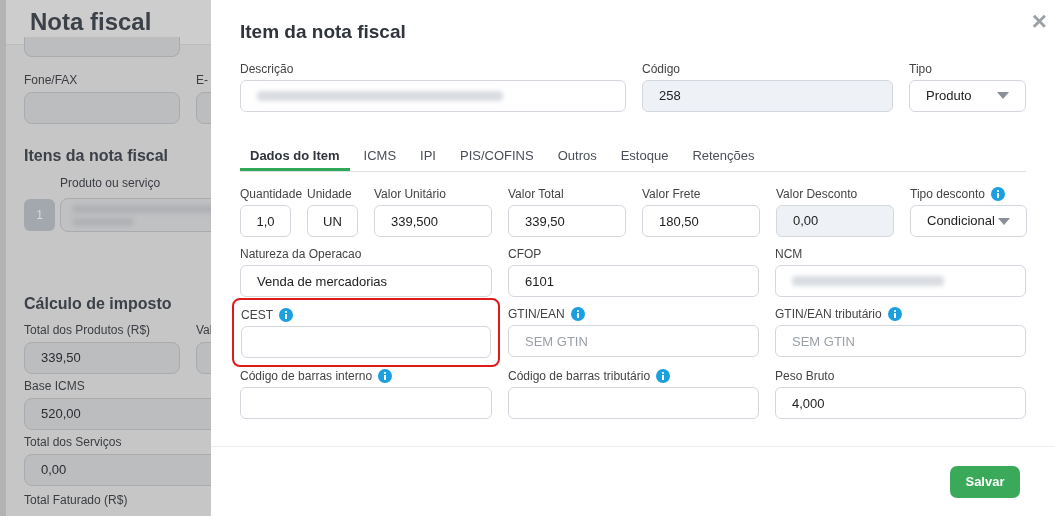  I want to click on tab: Estoque, so click(644, 158).